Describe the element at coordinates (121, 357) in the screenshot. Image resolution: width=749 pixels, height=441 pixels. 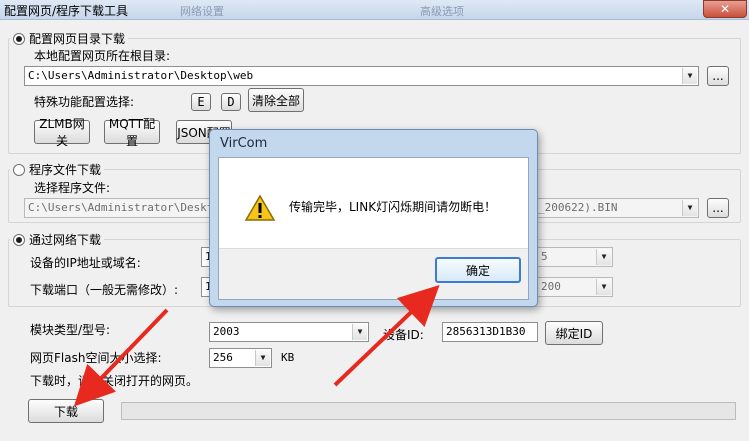
I see `arrow-to-download-button-icon` at that location.